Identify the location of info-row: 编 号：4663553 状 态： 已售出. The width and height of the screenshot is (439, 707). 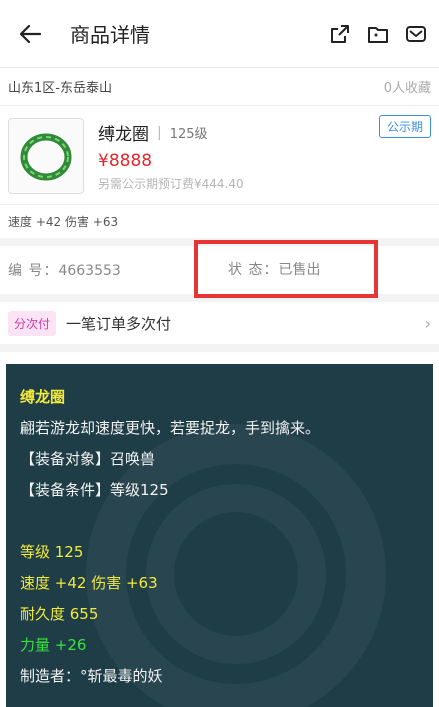
(219, 269).